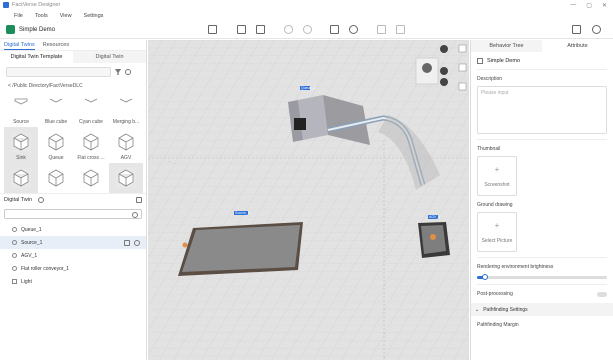 This screenshot has width=613, height=360. What do you see at coordinates (306, 15) in the screenshot?
I see `menu-bar: File Tools View Settings` at bounding box center [306, 15].